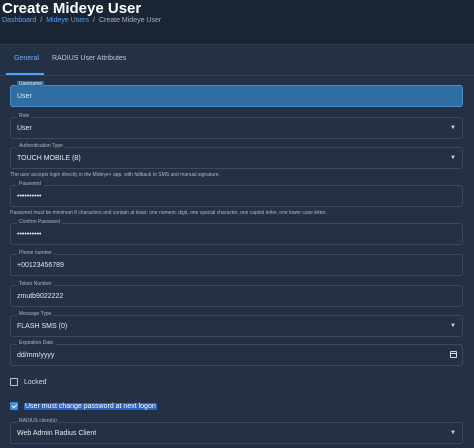  I want to click on breadcrumb-mideye-users: Mideye Users, so click(67, 20).